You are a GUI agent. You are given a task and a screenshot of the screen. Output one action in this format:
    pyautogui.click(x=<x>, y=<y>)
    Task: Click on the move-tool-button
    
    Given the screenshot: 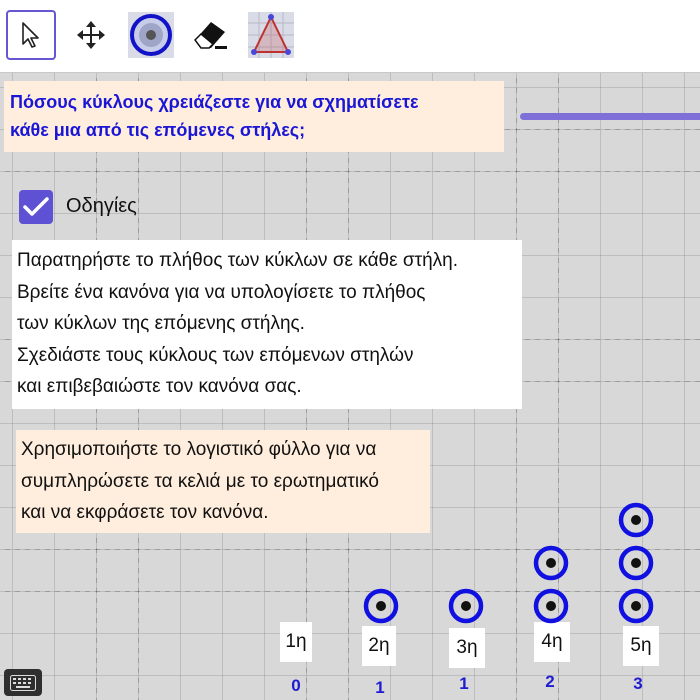 What is the action you would take?
    pyautogui.click(x=91, y=35)
    